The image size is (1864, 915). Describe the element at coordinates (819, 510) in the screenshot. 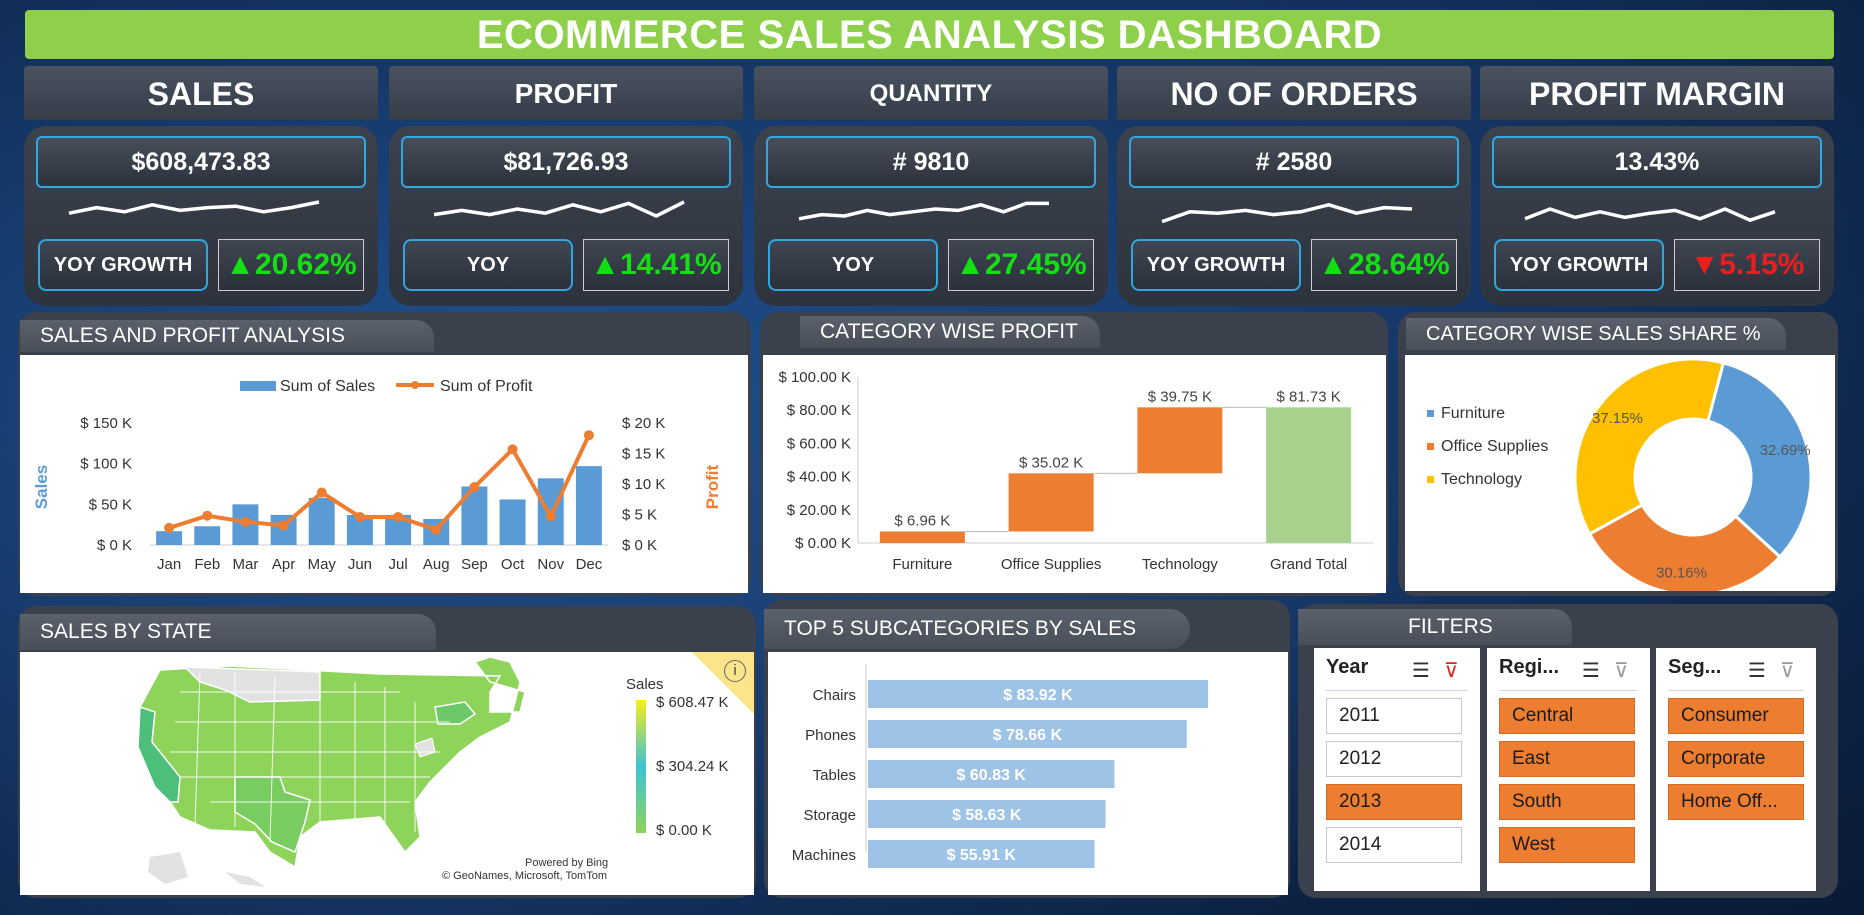

I see `y-tick: $ 20.00 K` at that location.